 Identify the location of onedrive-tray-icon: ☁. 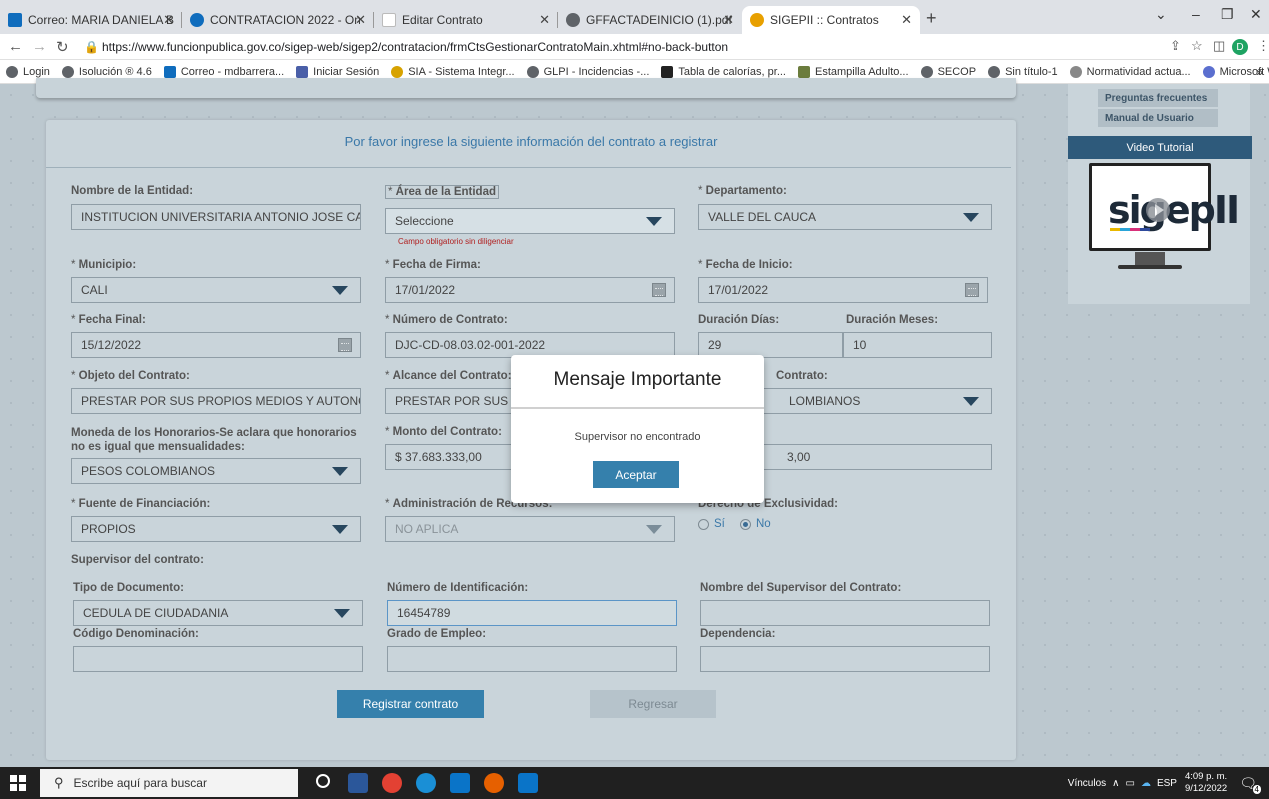
(1146, 783).